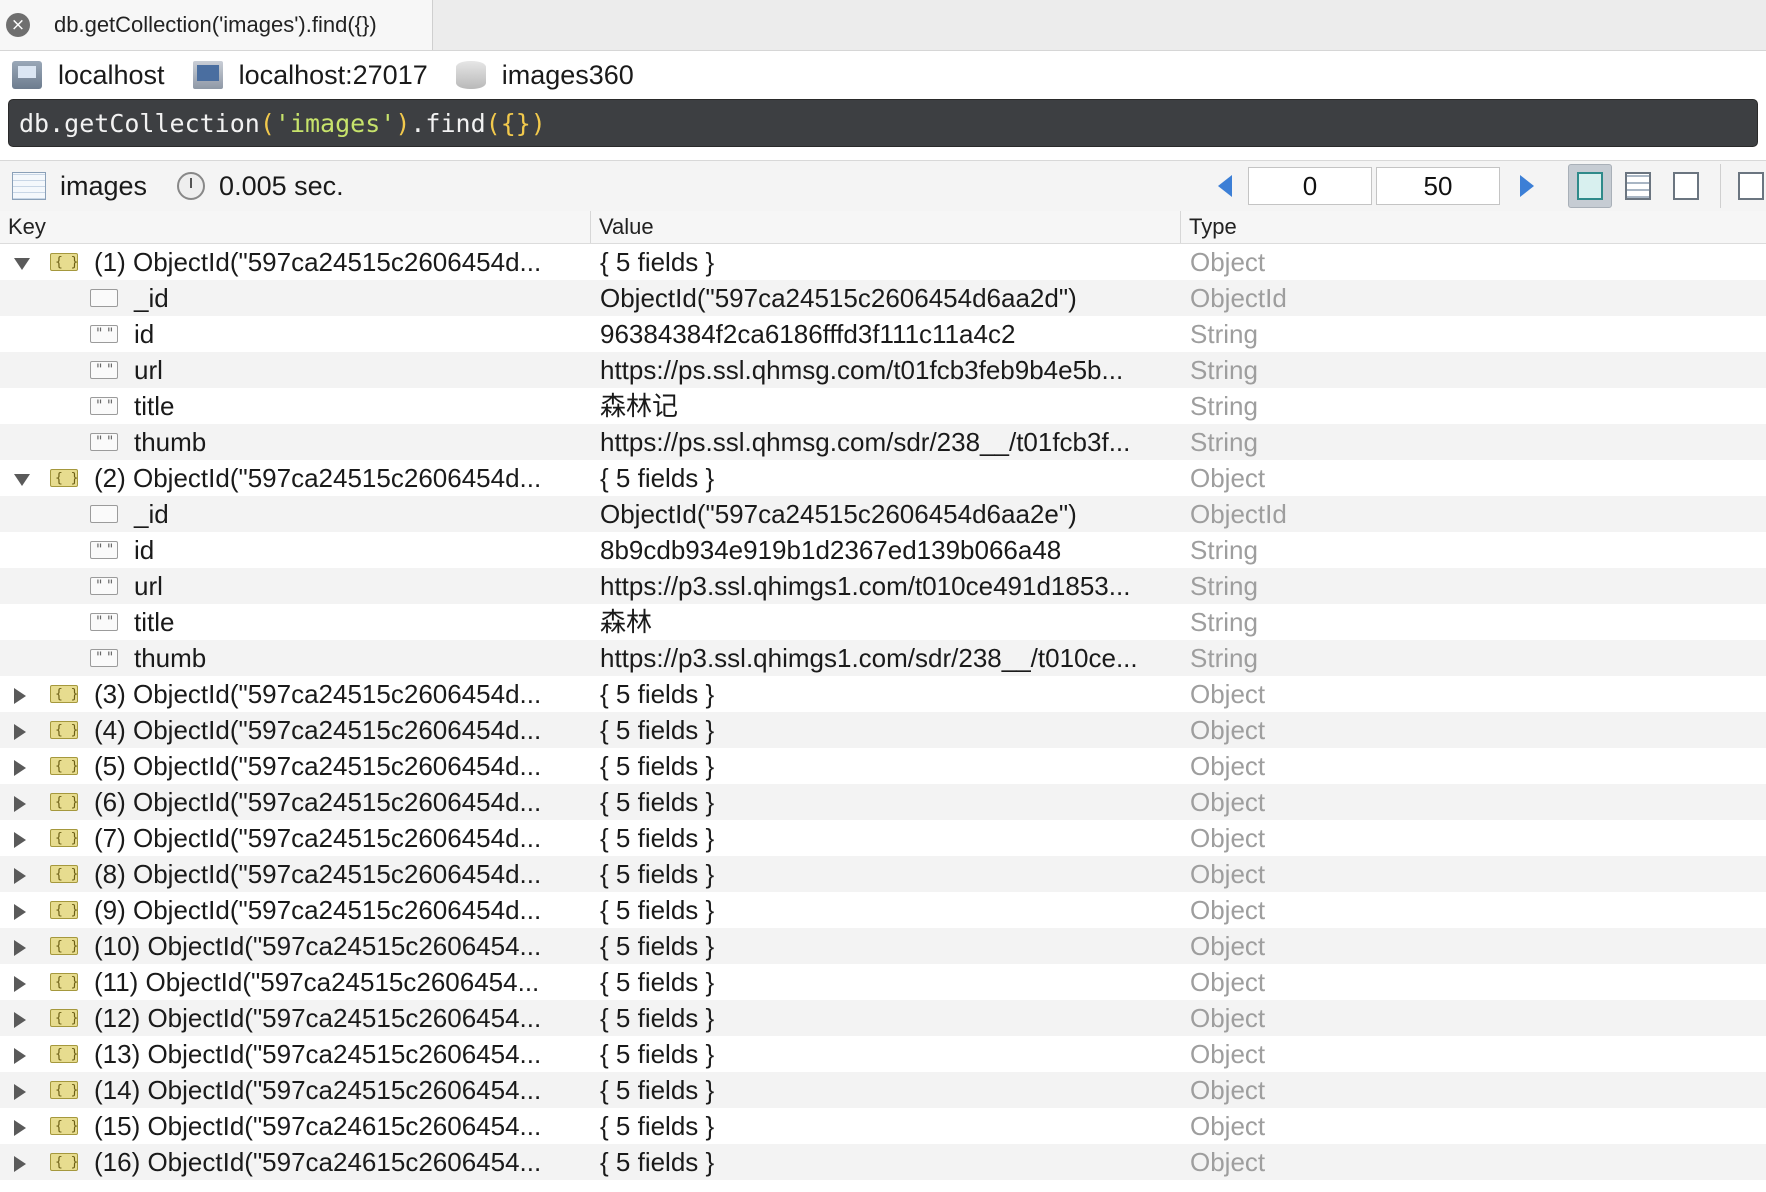  Describe the element at coordinates (144, 550) in the screenshot. I see `row-key: id` at that location.